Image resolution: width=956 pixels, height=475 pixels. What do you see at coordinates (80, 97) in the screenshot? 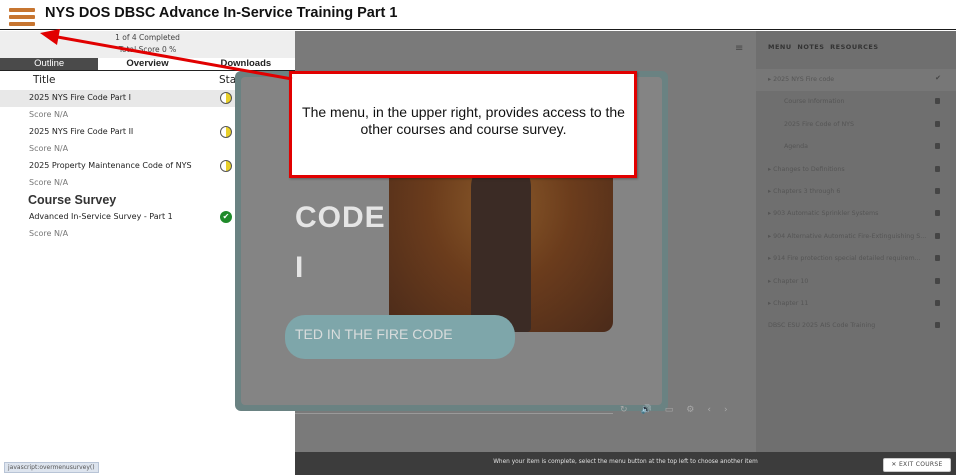
I see `course-name: 2025 NYS Fire Code Part I` at bounding box center [80, 97].